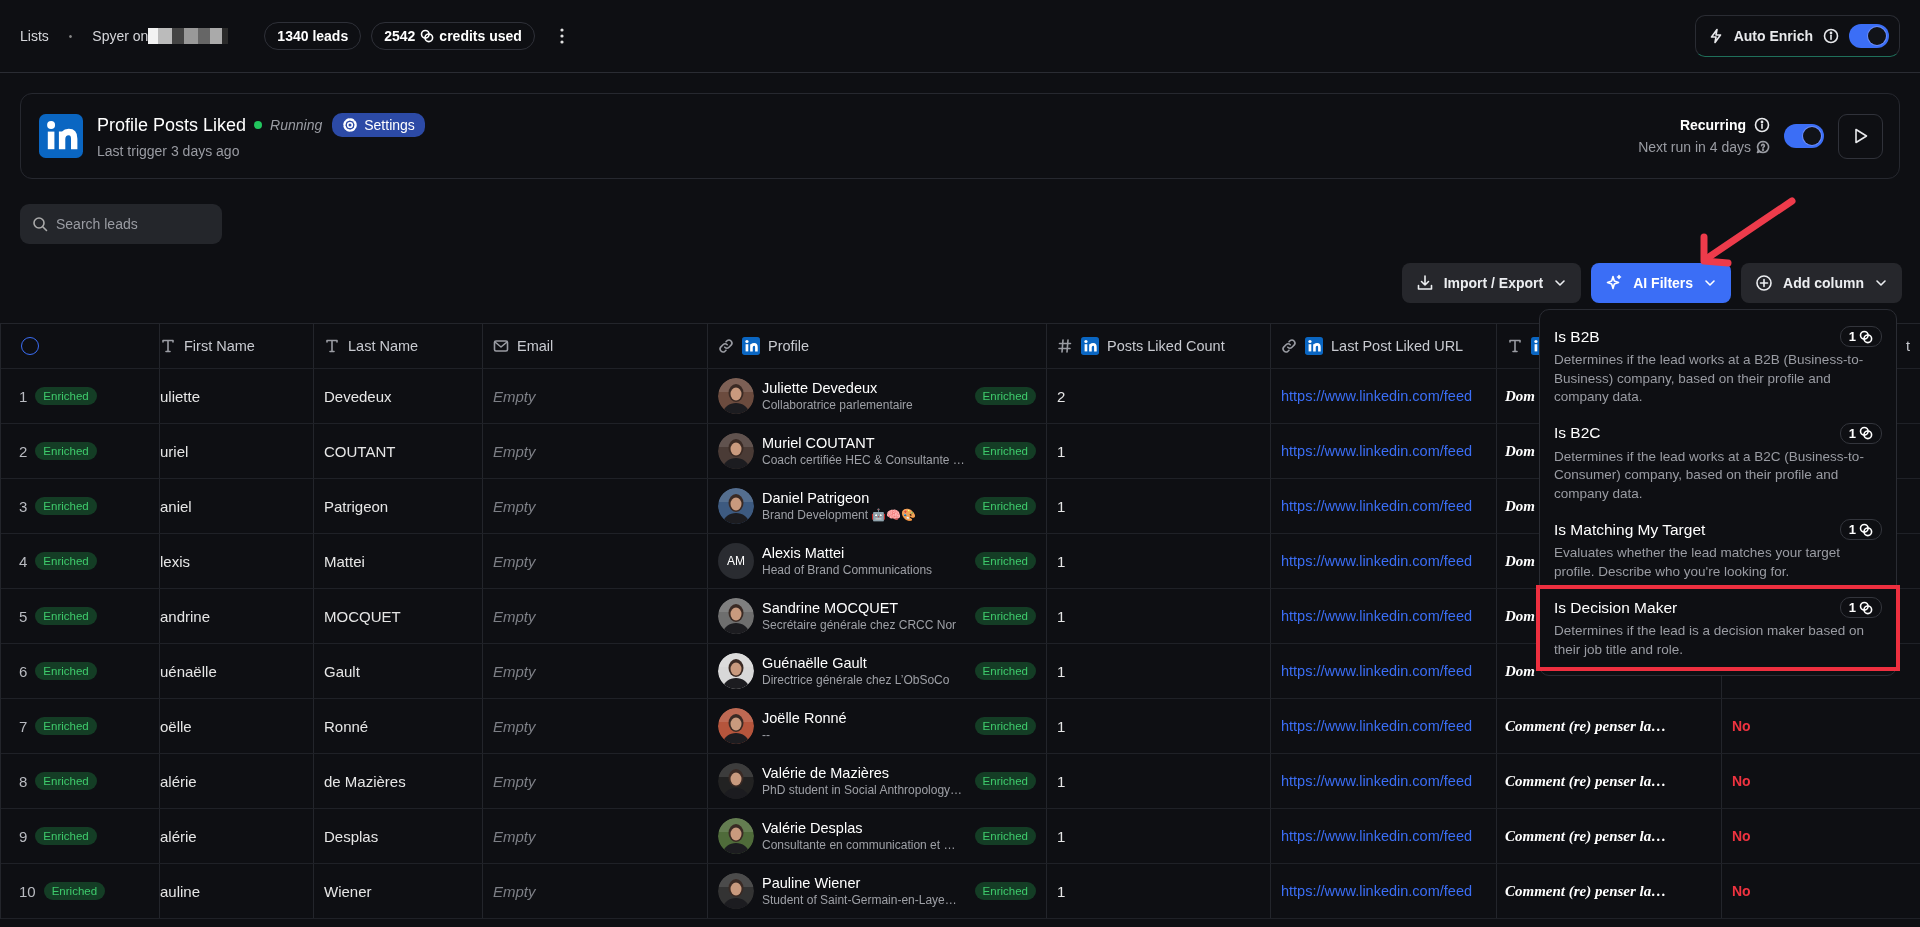 This screenshot has height=927, width=1920. Describe the element at coordinates (378, 125) in the screenshot. I see `settings-button: Settings` at that location.